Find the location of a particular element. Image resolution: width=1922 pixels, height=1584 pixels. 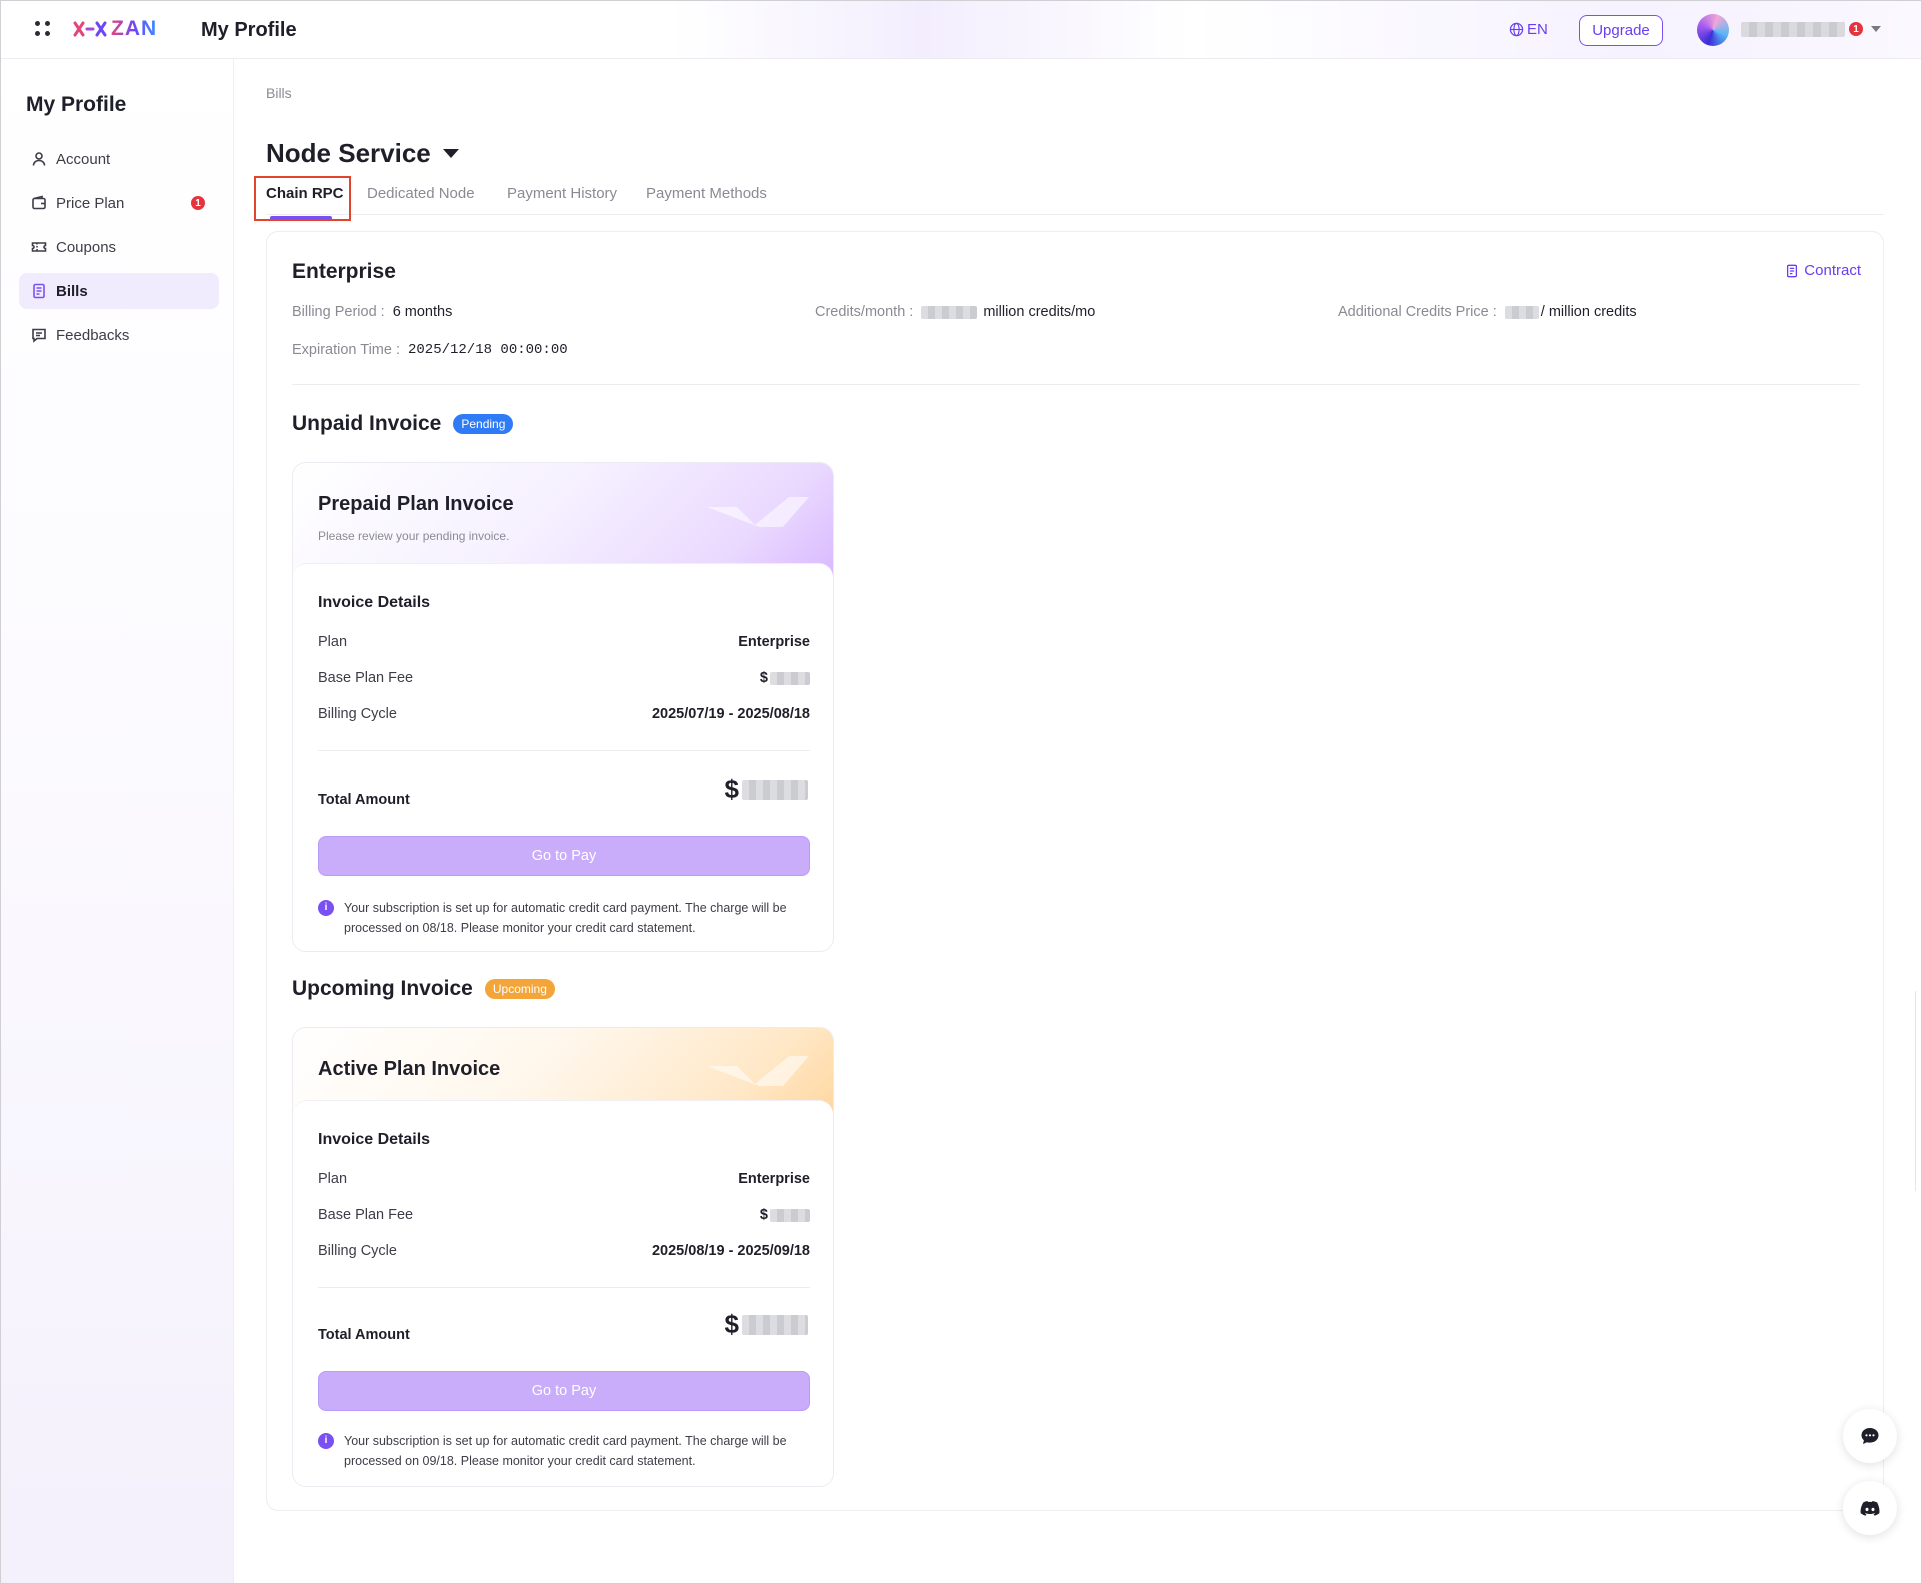

invoice-row-billing-cycle: Billing Cycle 2025/07/19 - 2025/08/18 is located at coordinates (564, 714).